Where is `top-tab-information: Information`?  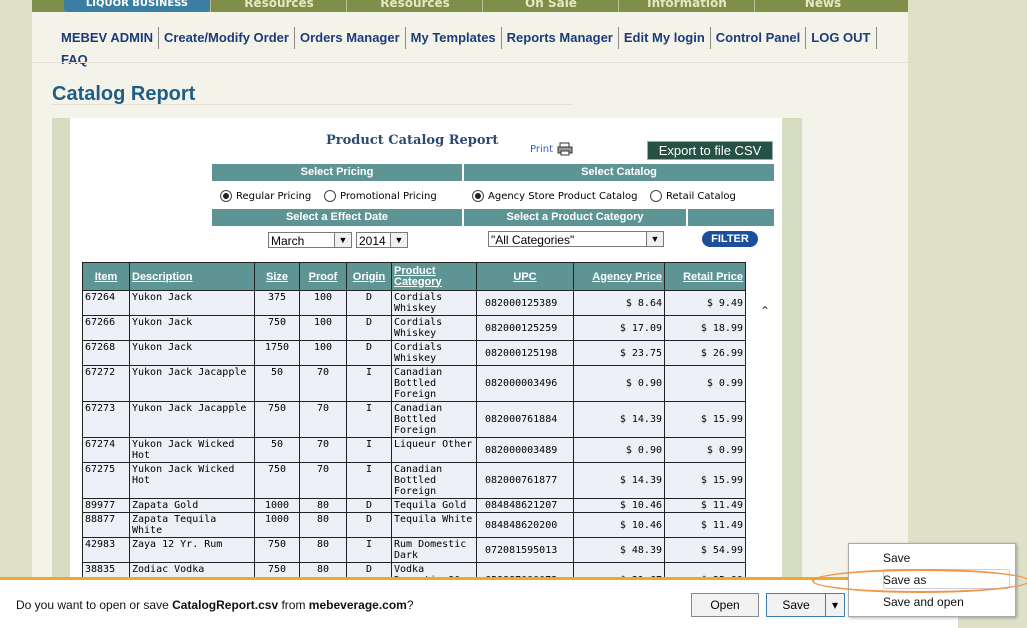 top-tab-information: Information is located at coordinates (686, 6).